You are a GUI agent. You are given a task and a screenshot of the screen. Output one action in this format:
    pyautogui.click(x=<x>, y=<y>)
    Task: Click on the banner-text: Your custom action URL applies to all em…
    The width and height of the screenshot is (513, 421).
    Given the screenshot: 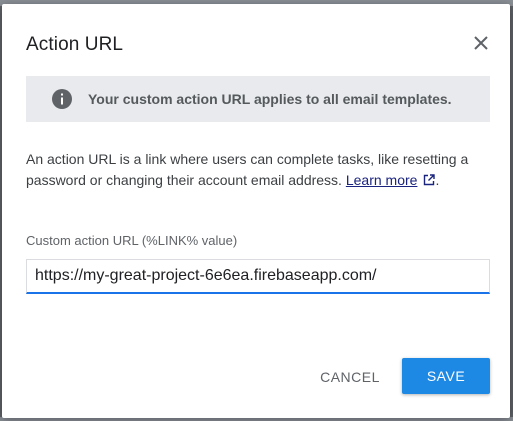 What is the action you would take?
    pyautogui.click(x=270, y=99)
    